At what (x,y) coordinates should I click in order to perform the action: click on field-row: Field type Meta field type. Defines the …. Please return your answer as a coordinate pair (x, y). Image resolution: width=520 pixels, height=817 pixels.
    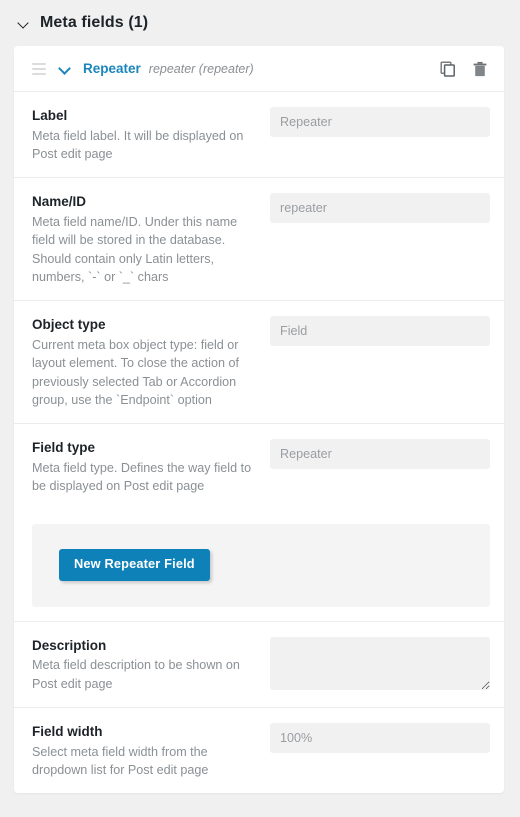
    Looking at the image, I should click on (259, 466).